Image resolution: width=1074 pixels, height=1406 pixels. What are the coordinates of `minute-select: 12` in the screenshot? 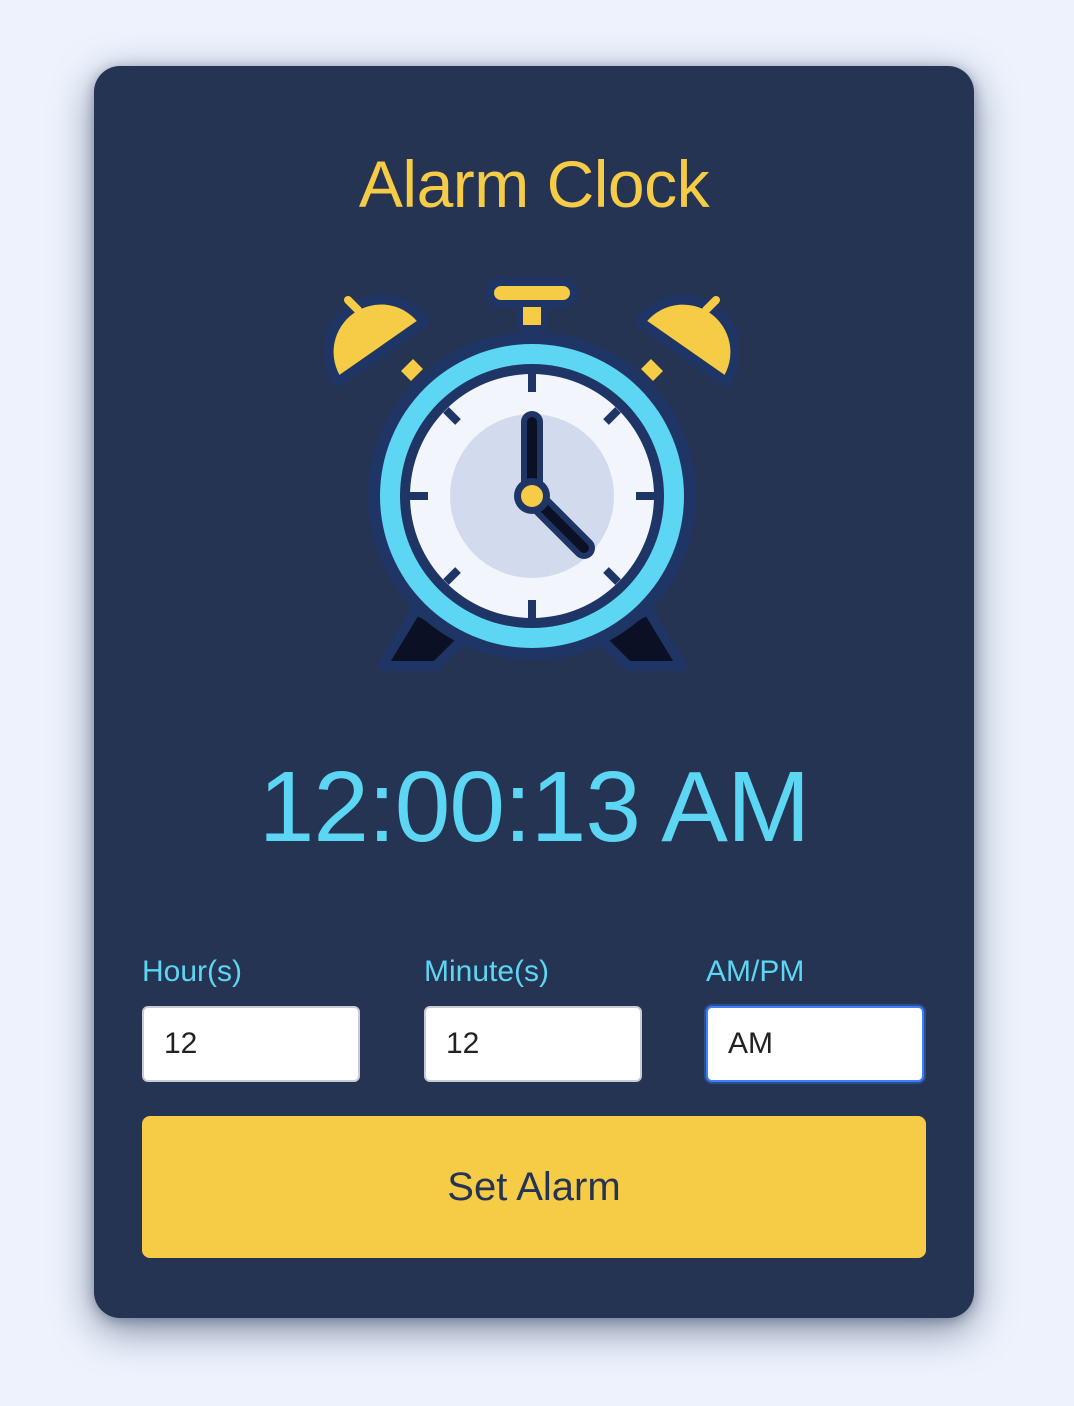 It's located at (533, 1044).